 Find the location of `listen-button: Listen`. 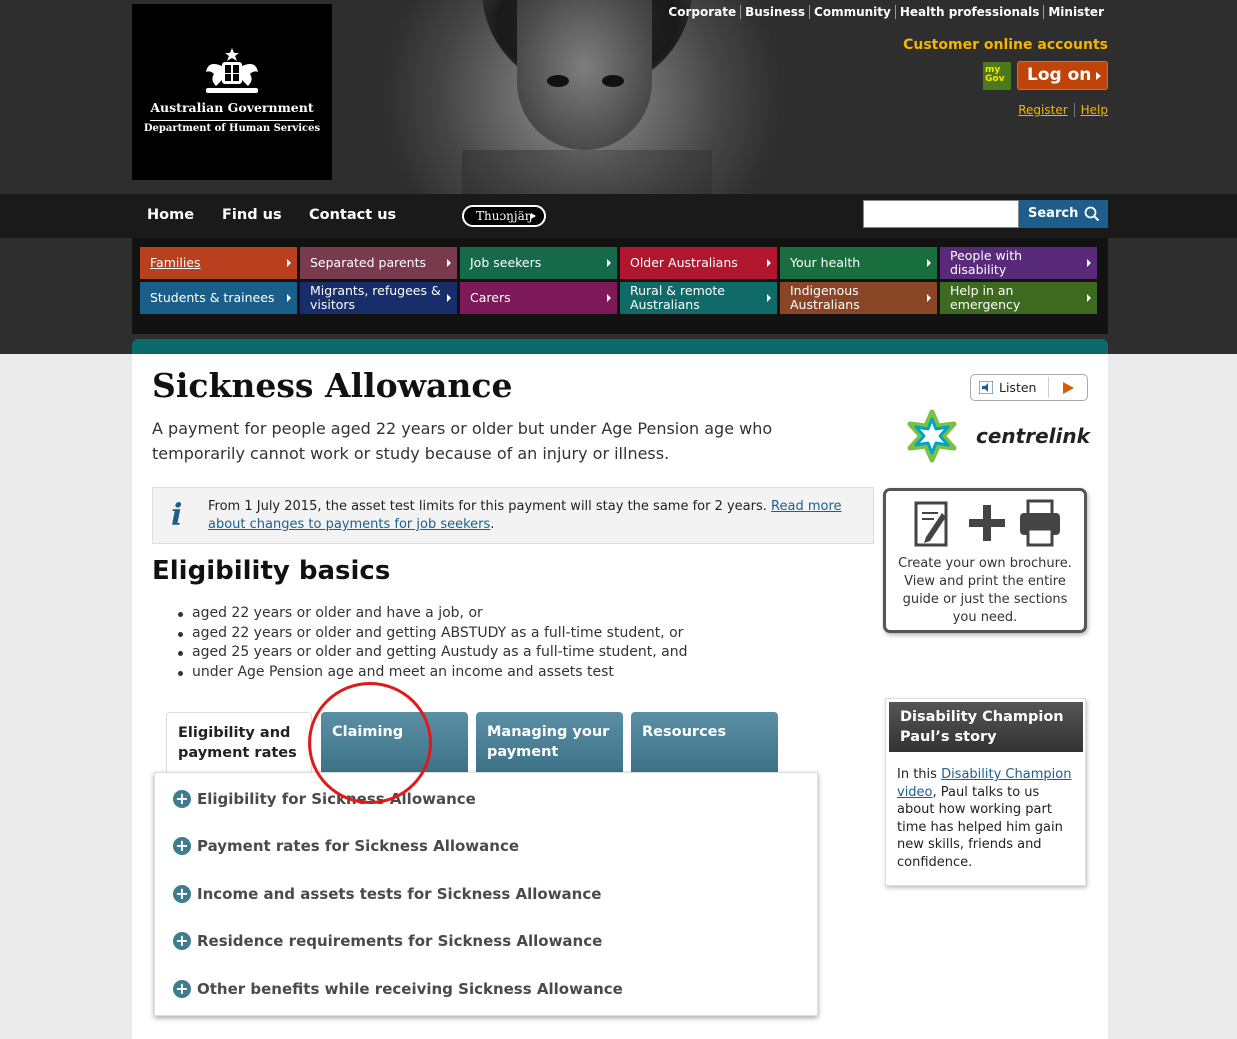

listen-button: Listen is located at coordinates (1029, 387).